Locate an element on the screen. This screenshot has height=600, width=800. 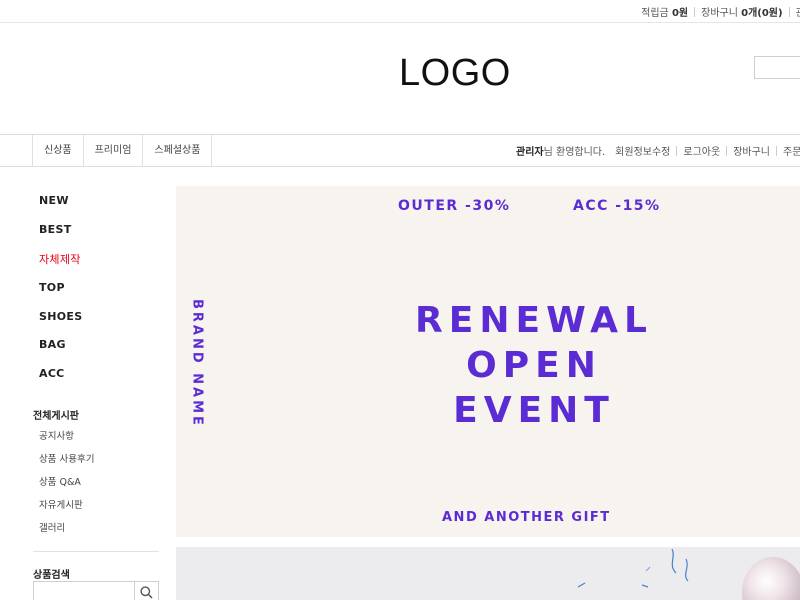
headline-line-2: OPEN is located at coordinates (534, 365).